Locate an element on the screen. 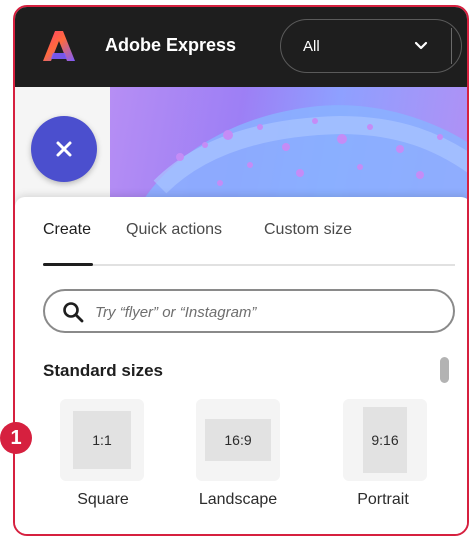  scope-divider is located at coordinates (451, 46).